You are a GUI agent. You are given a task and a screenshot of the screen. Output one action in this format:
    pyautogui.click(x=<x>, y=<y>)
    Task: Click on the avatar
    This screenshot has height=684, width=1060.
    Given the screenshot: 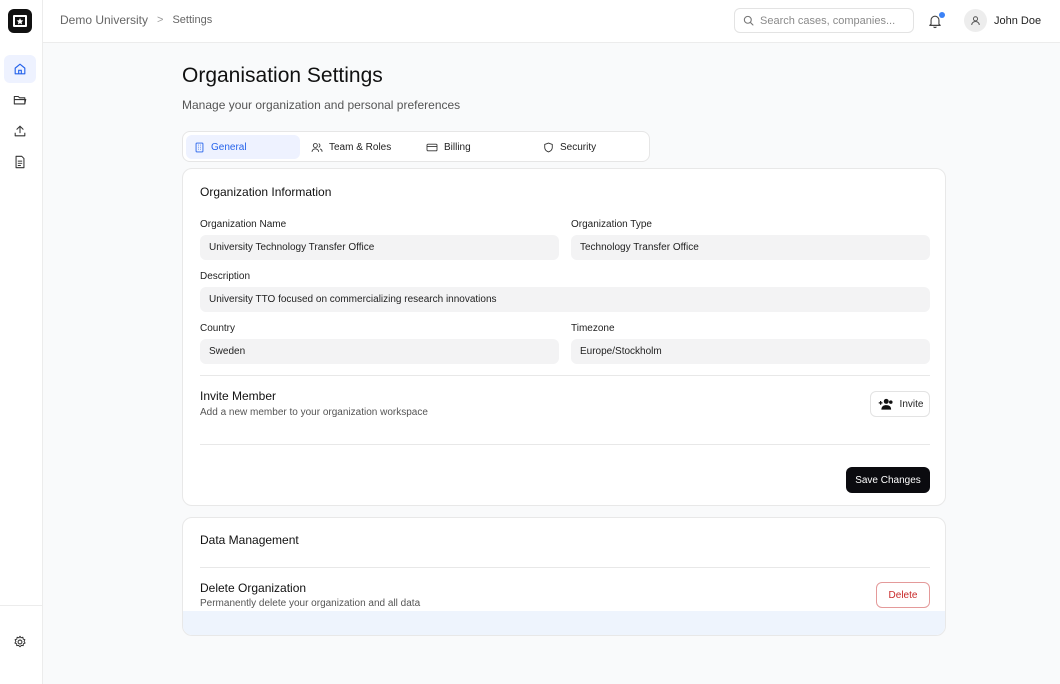 What is the action you would take?
    pyautogui.click(x=975, y=20)
    